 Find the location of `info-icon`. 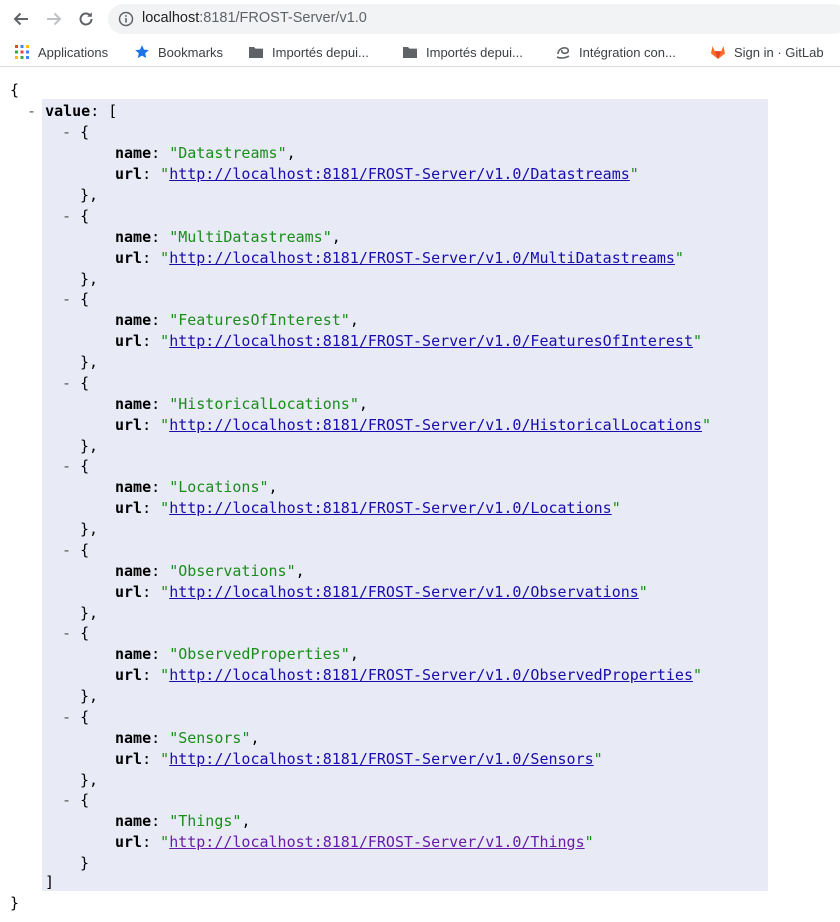

info-icon is located at coordinates (126, 19).